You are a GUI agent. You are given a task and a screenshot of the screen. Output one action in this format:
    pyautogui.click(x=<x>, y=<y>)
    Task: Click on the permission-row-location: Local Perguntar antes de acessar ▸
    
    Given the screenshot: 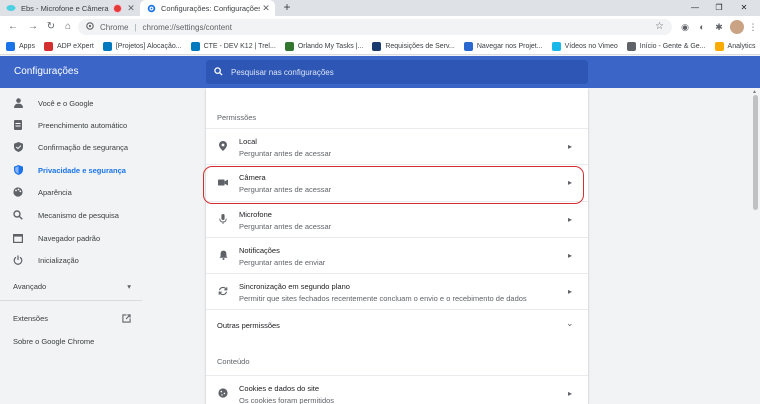 What is the action you would take?
    pyautogui.click(x=397, y=146)
    